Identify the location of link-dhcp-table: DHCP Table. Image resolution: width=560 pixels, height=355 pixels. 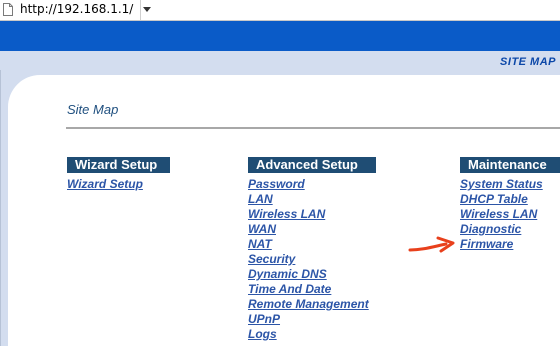
(501, 199).